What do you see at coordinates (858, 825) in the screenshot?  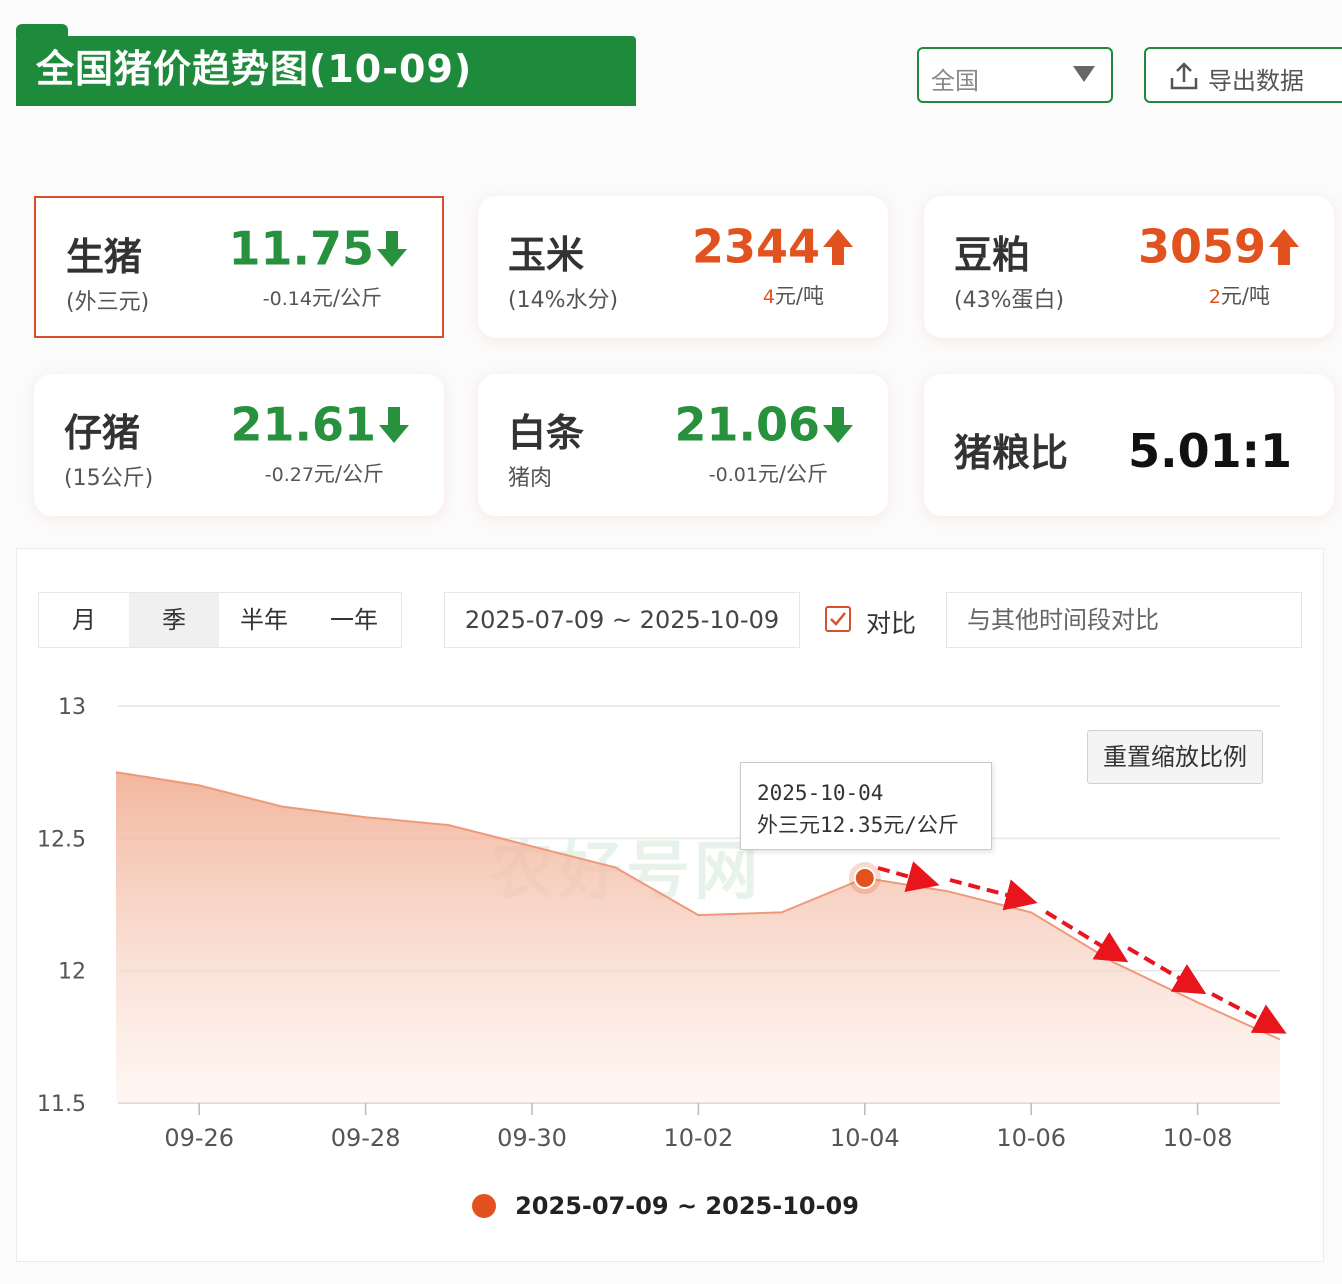 I see `tooltip-value: 外三元12.35元/公斤` at bounding box center [858, 825].